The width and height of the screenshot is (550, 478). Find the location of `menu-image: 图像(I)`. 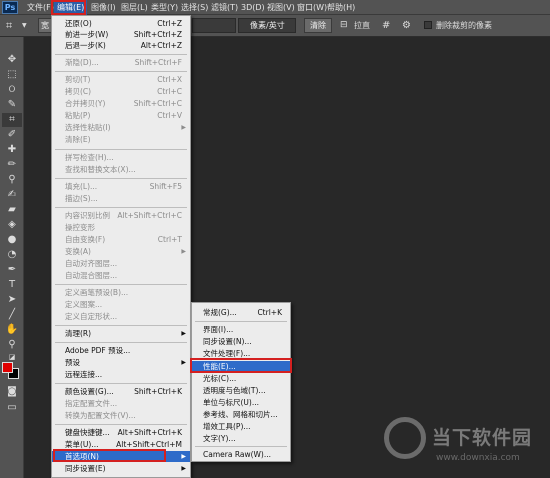

menu-image: 图像(I) is located at coordinates (103, 7).